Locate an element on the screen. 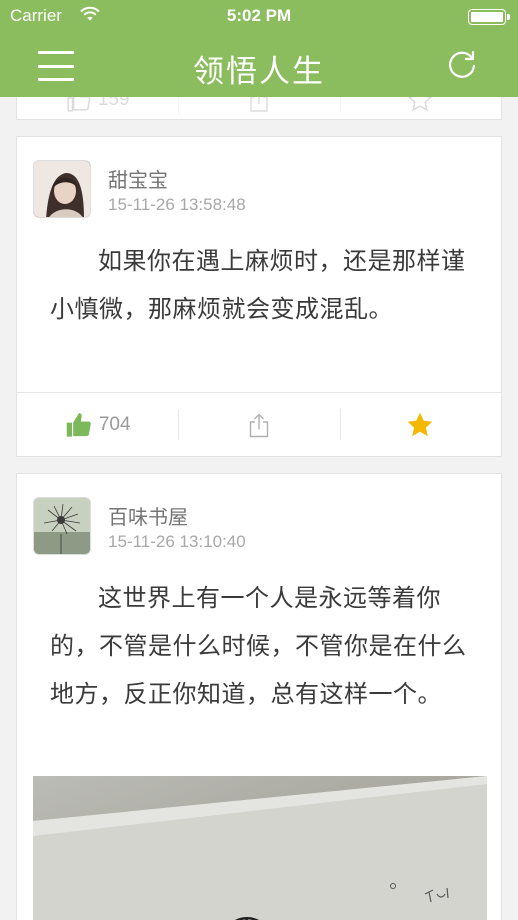 The image size is (518, 920). nav-bar: 领悟人生 is located at coordinates (259, 65).